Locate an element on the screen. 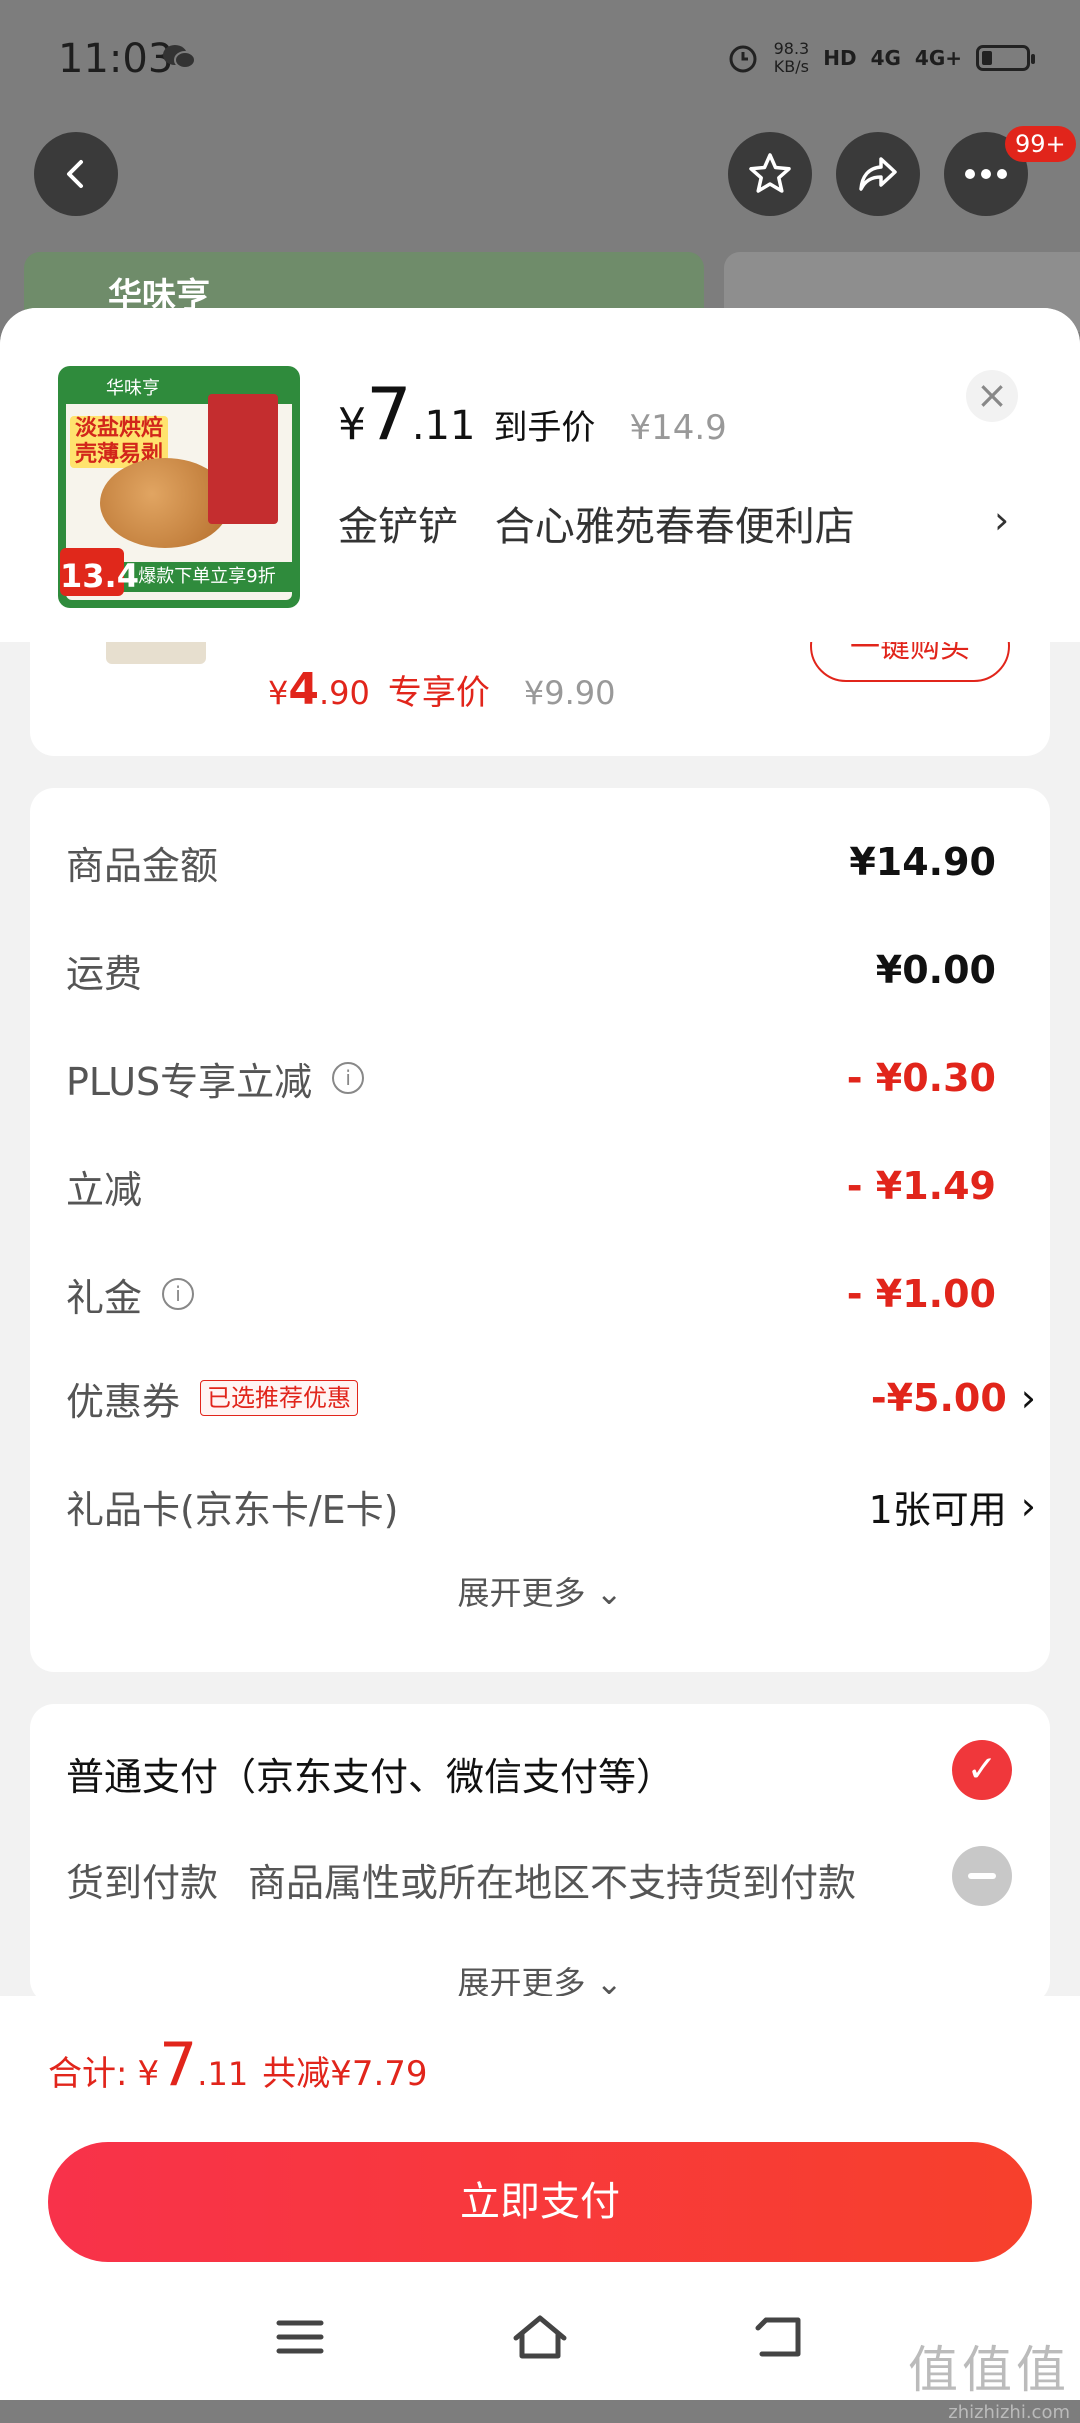 This screenshot has height=2423, width=1080. payment-option-normal: 普通支付（京东支付、微信支付等） is located at coordinates (370, 1773).